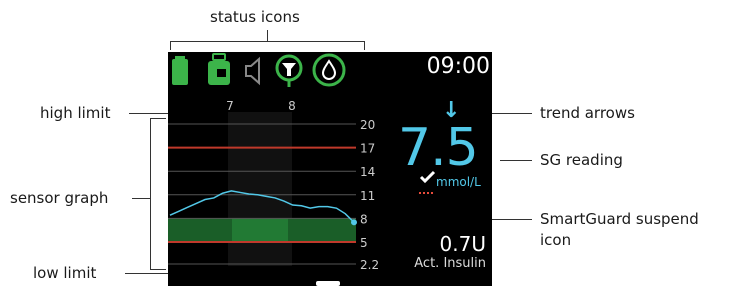 The height and width of the screenshot is (290, 731). Describe the element at coordinates (587, 113) in the screenshot. I see `trend-arrows-label: trend arrows` at that location.